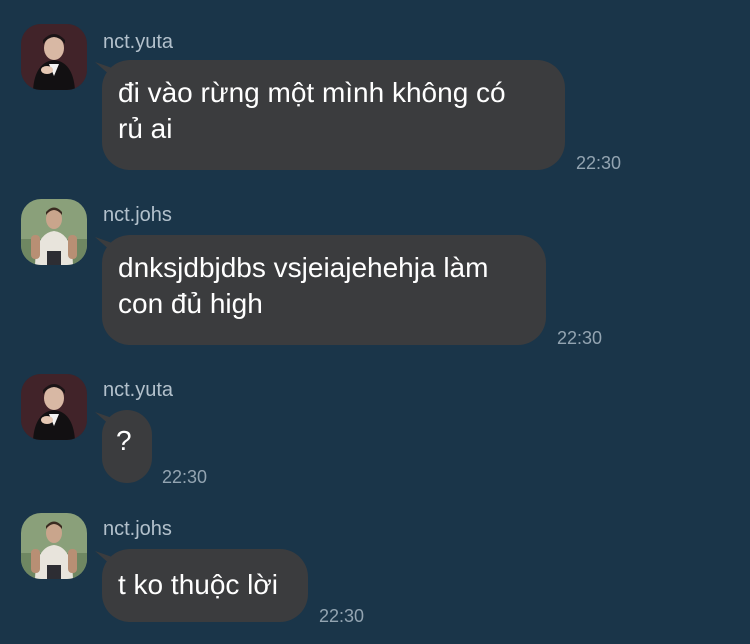 The width and height of the screenshot is (750, 644). What do you see at coordinates (312, 92) in the screenshot?
I see `message-text-line: đi vào rừng một mình không có` at bounding box center [312, 92].